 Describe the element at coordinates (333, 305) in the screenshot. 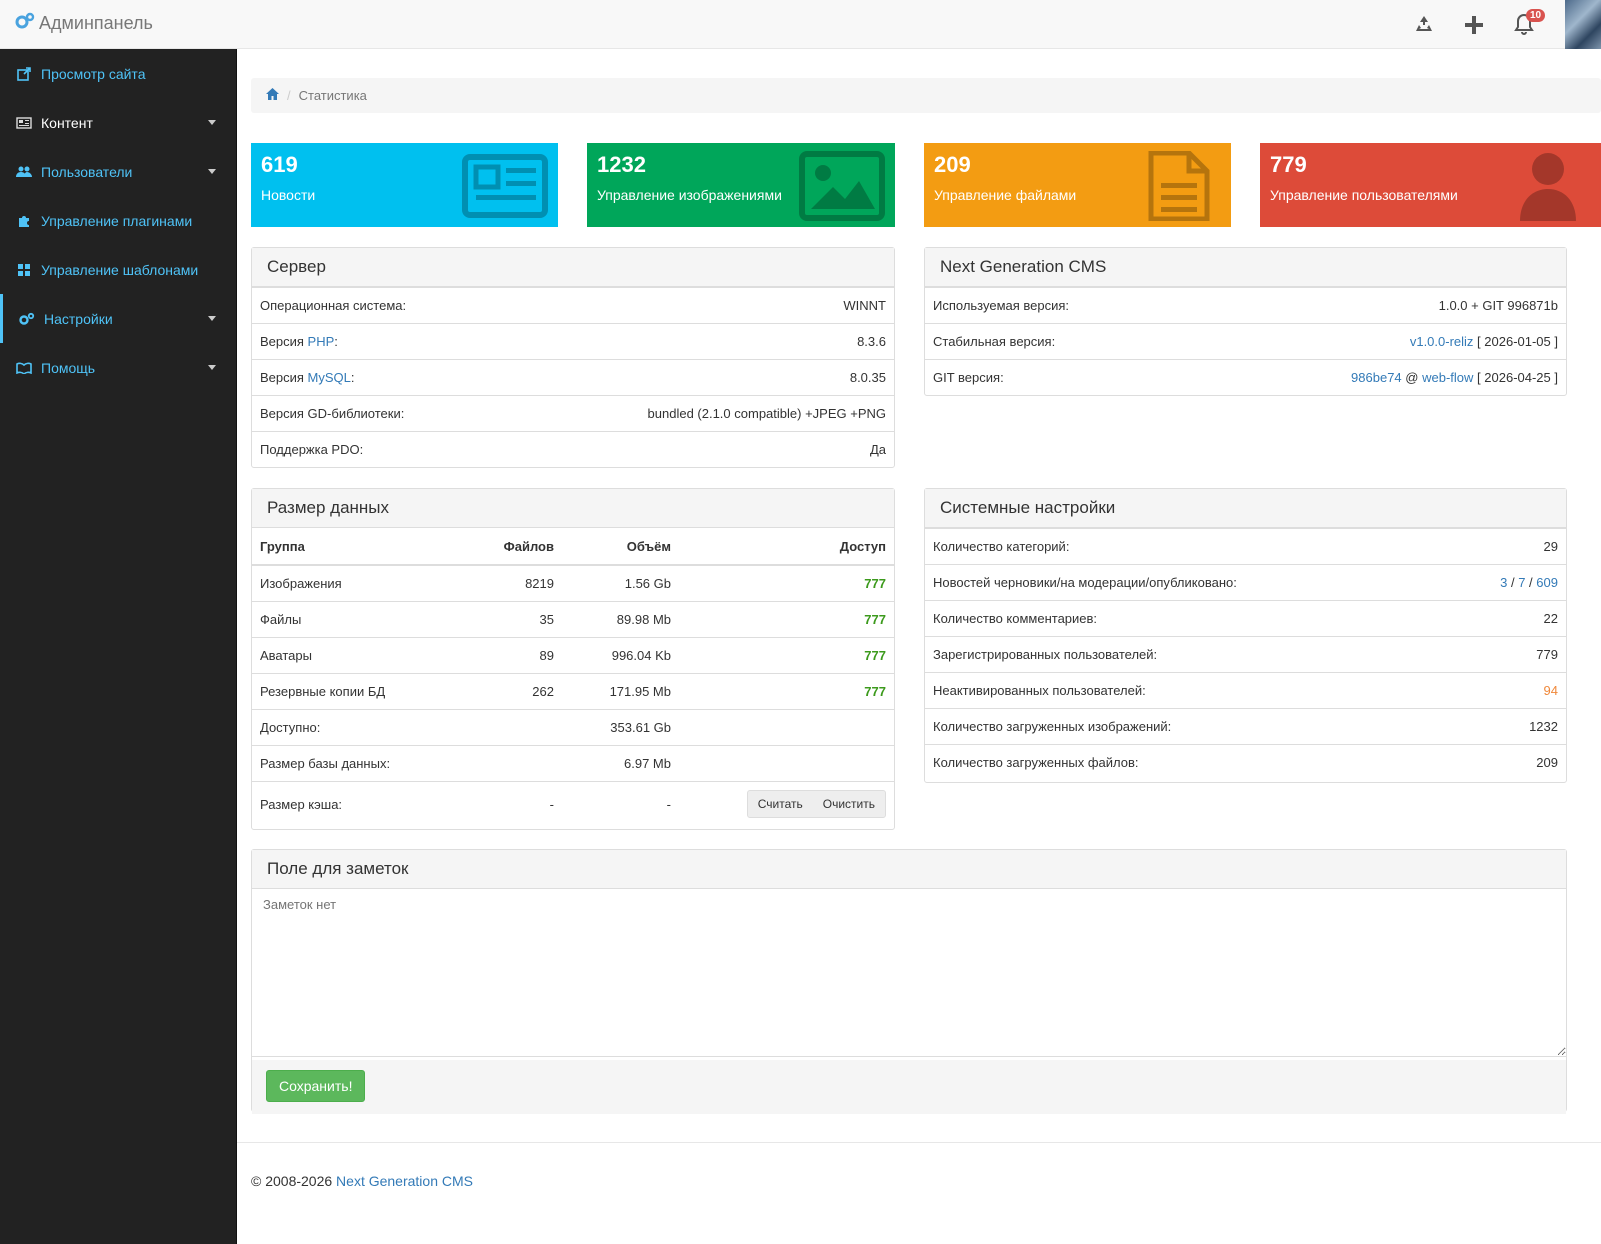

I see `os-label: Операционная система:` at that location.